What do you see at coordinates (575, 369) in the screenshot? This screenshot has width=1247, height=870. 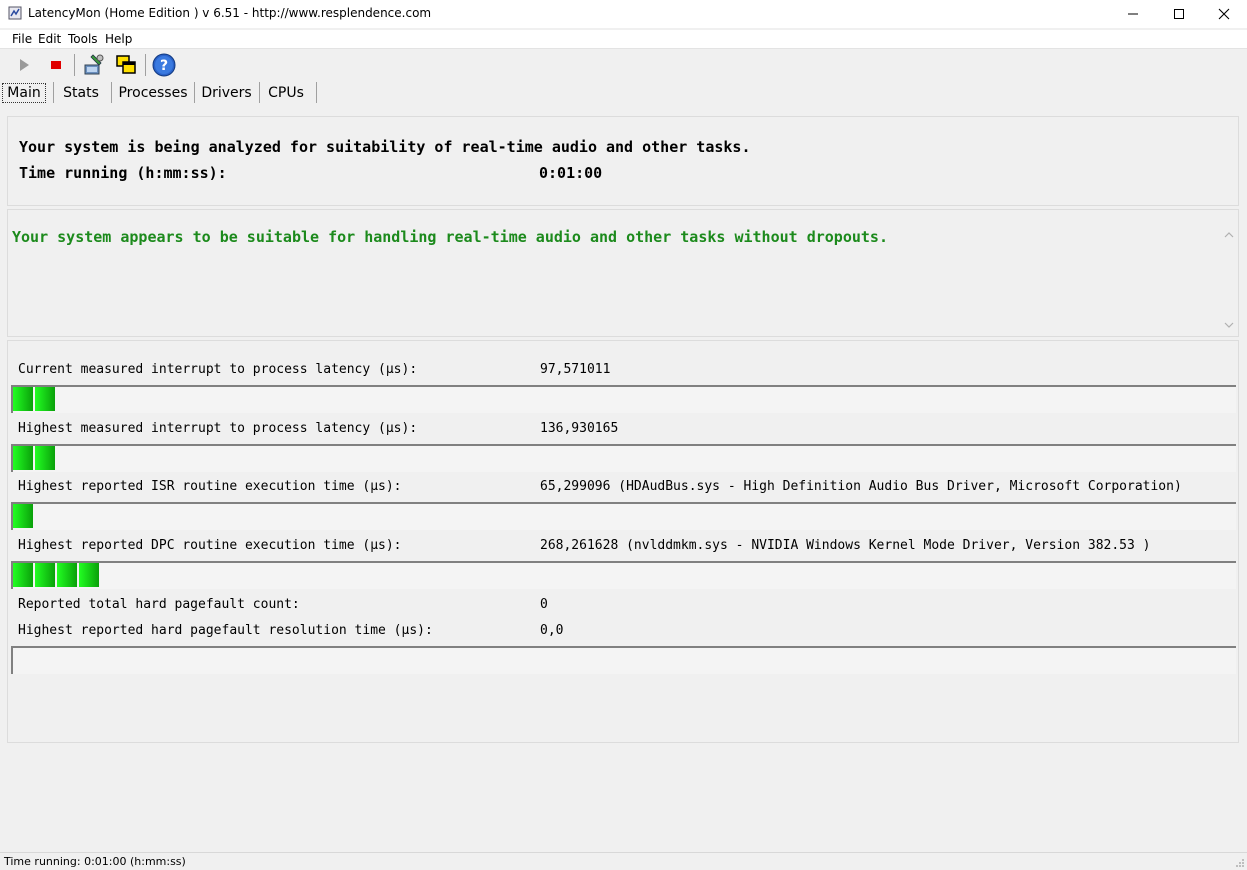 I see `metric-value: 97,571011` at bounding box center [575, 369].